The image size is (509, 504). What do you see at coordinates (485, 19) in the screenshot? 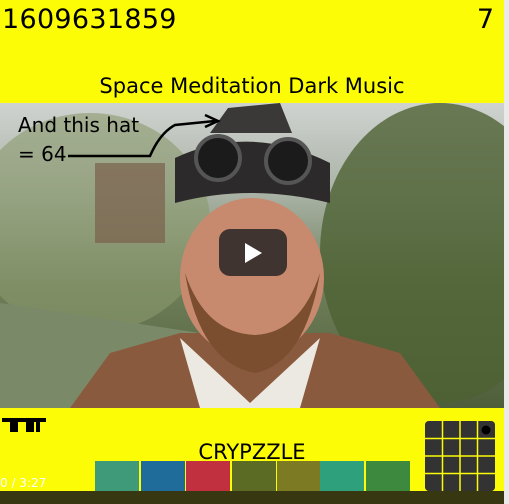
I see `count-text: 7` at bounding box center [485, 19].